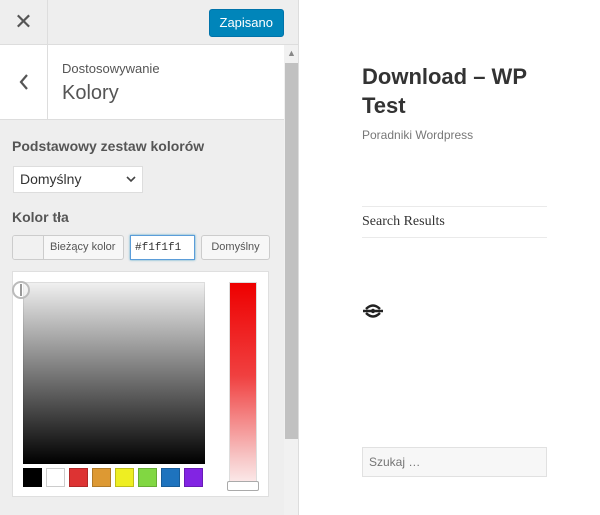 The width and height of the screenshot is (600, 515). What do you see at coordinates (162, 247) in the screenshot?
I see `hex-color-input` at bounding box center [162, 247].